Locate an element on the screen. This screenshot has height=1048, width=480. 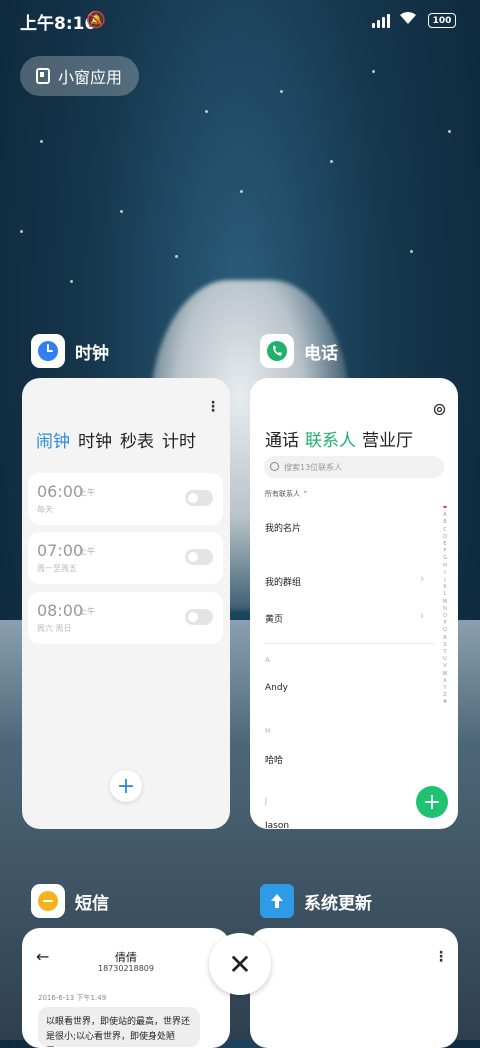
contact-row-jason: Jason is located at coordinates (277, 824).